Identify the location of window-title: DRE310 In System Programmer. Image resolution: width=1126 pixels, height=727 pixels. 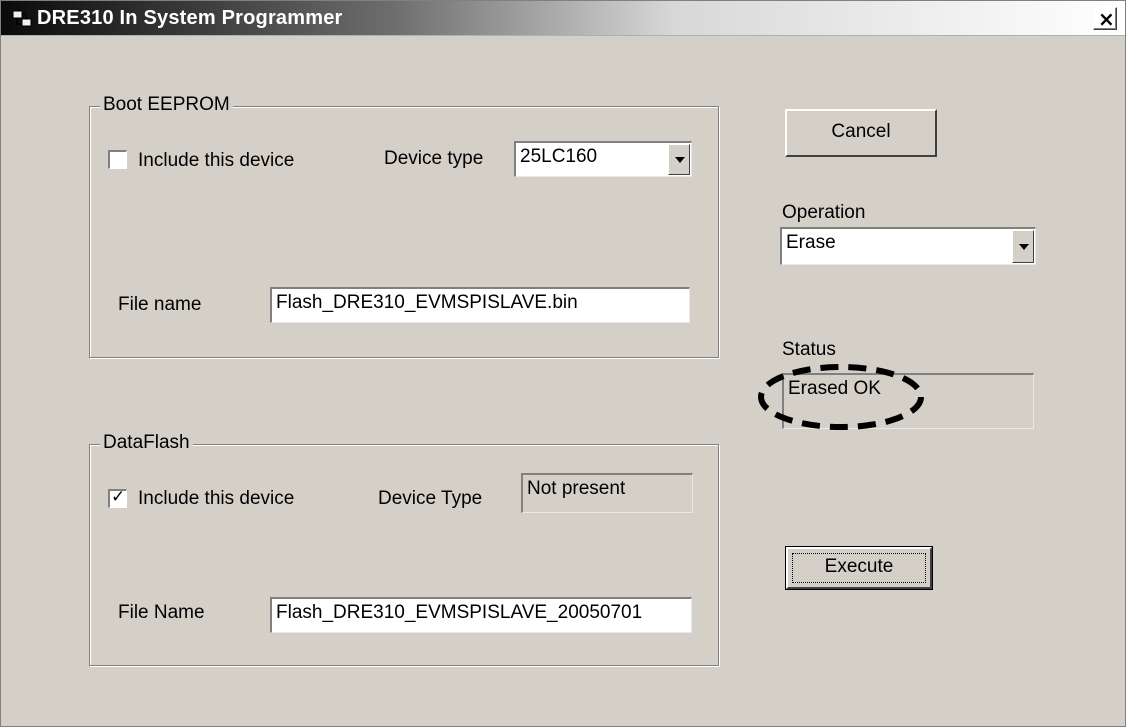
(190, 18).